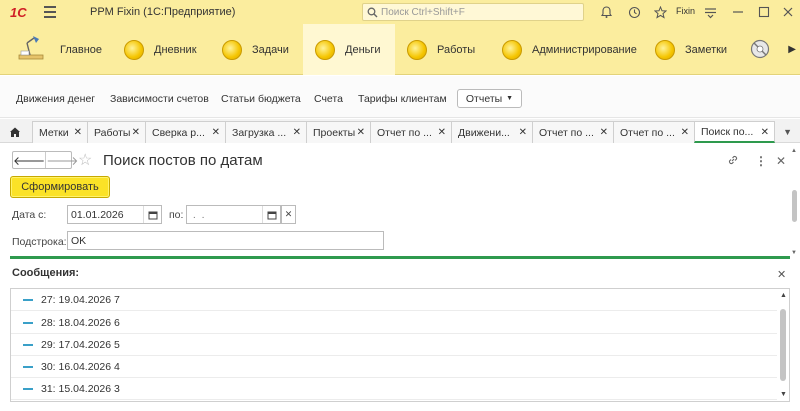 This screenshot has width=800, height=411. I want to click on no-entry-icon, so click(760, 50).